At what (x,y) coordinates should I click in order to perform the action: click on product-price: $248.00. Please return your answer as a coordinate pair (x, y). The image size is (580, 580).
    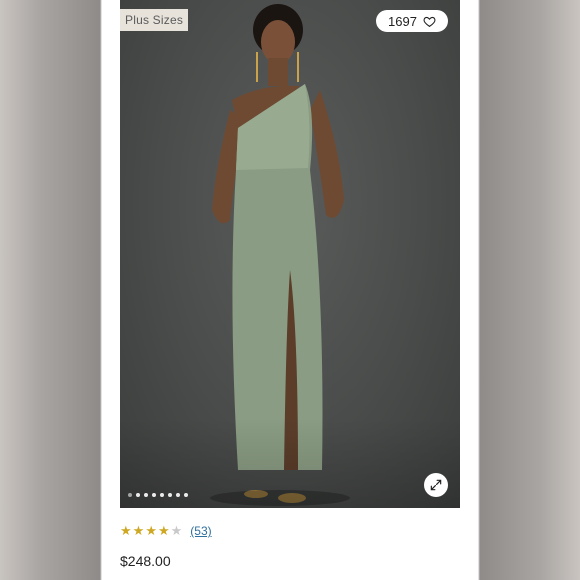
    Looking at the image, I should click on (145, 561).